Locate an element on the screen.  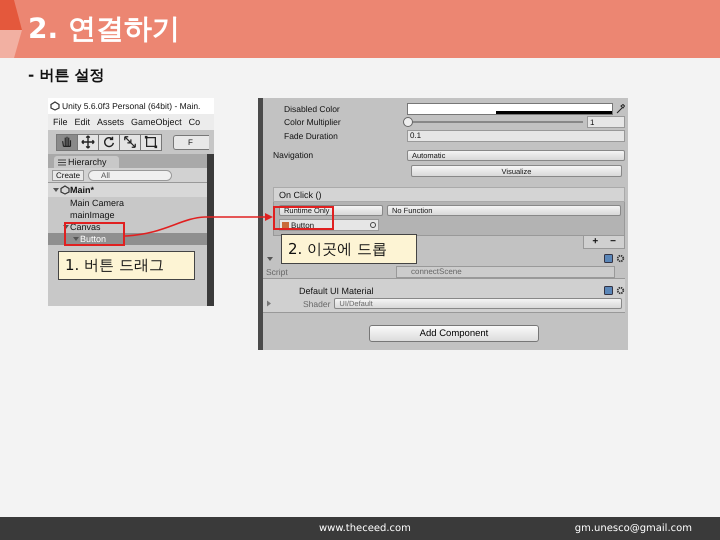
material-name: Default UI Material is located at coordinates (336, 291).